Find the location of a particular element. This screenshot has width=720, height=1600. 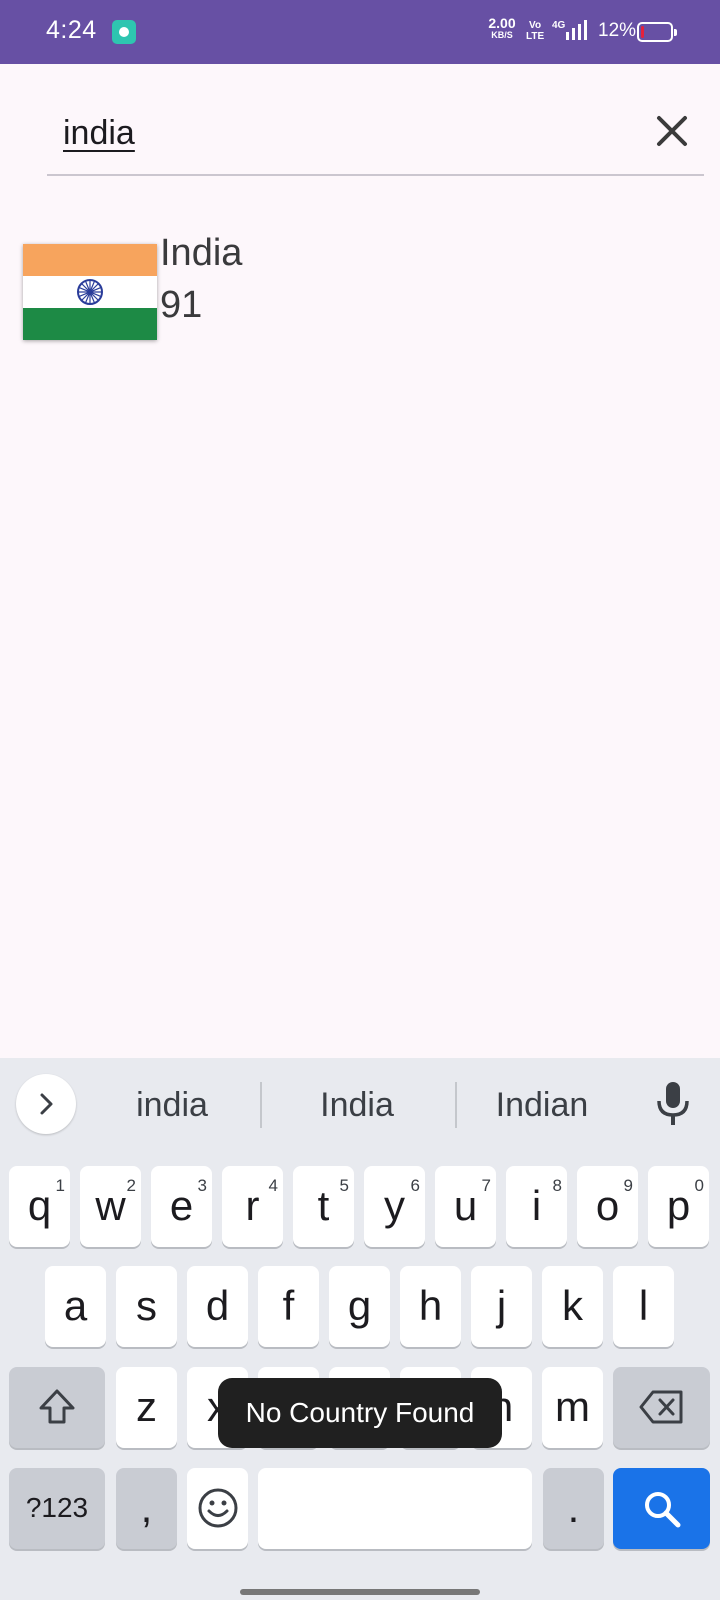

key-t-hint: 5 is located at coordinates (344, 1185).